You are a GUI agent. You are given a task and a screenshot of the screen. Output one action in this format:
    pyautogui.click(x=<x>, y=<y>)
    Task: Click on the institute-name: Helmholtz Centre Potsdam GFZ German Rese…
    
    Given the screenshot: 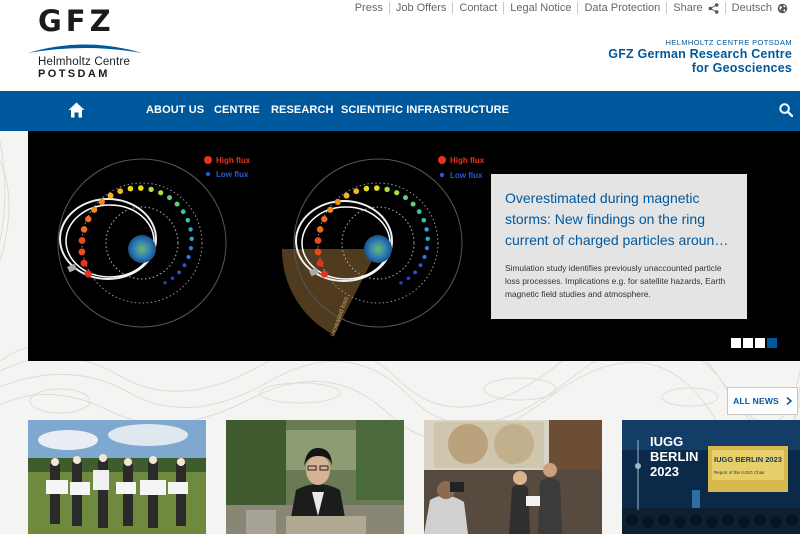 What is the action you would take?
    pyautogui.click(x=700, y=56)
    